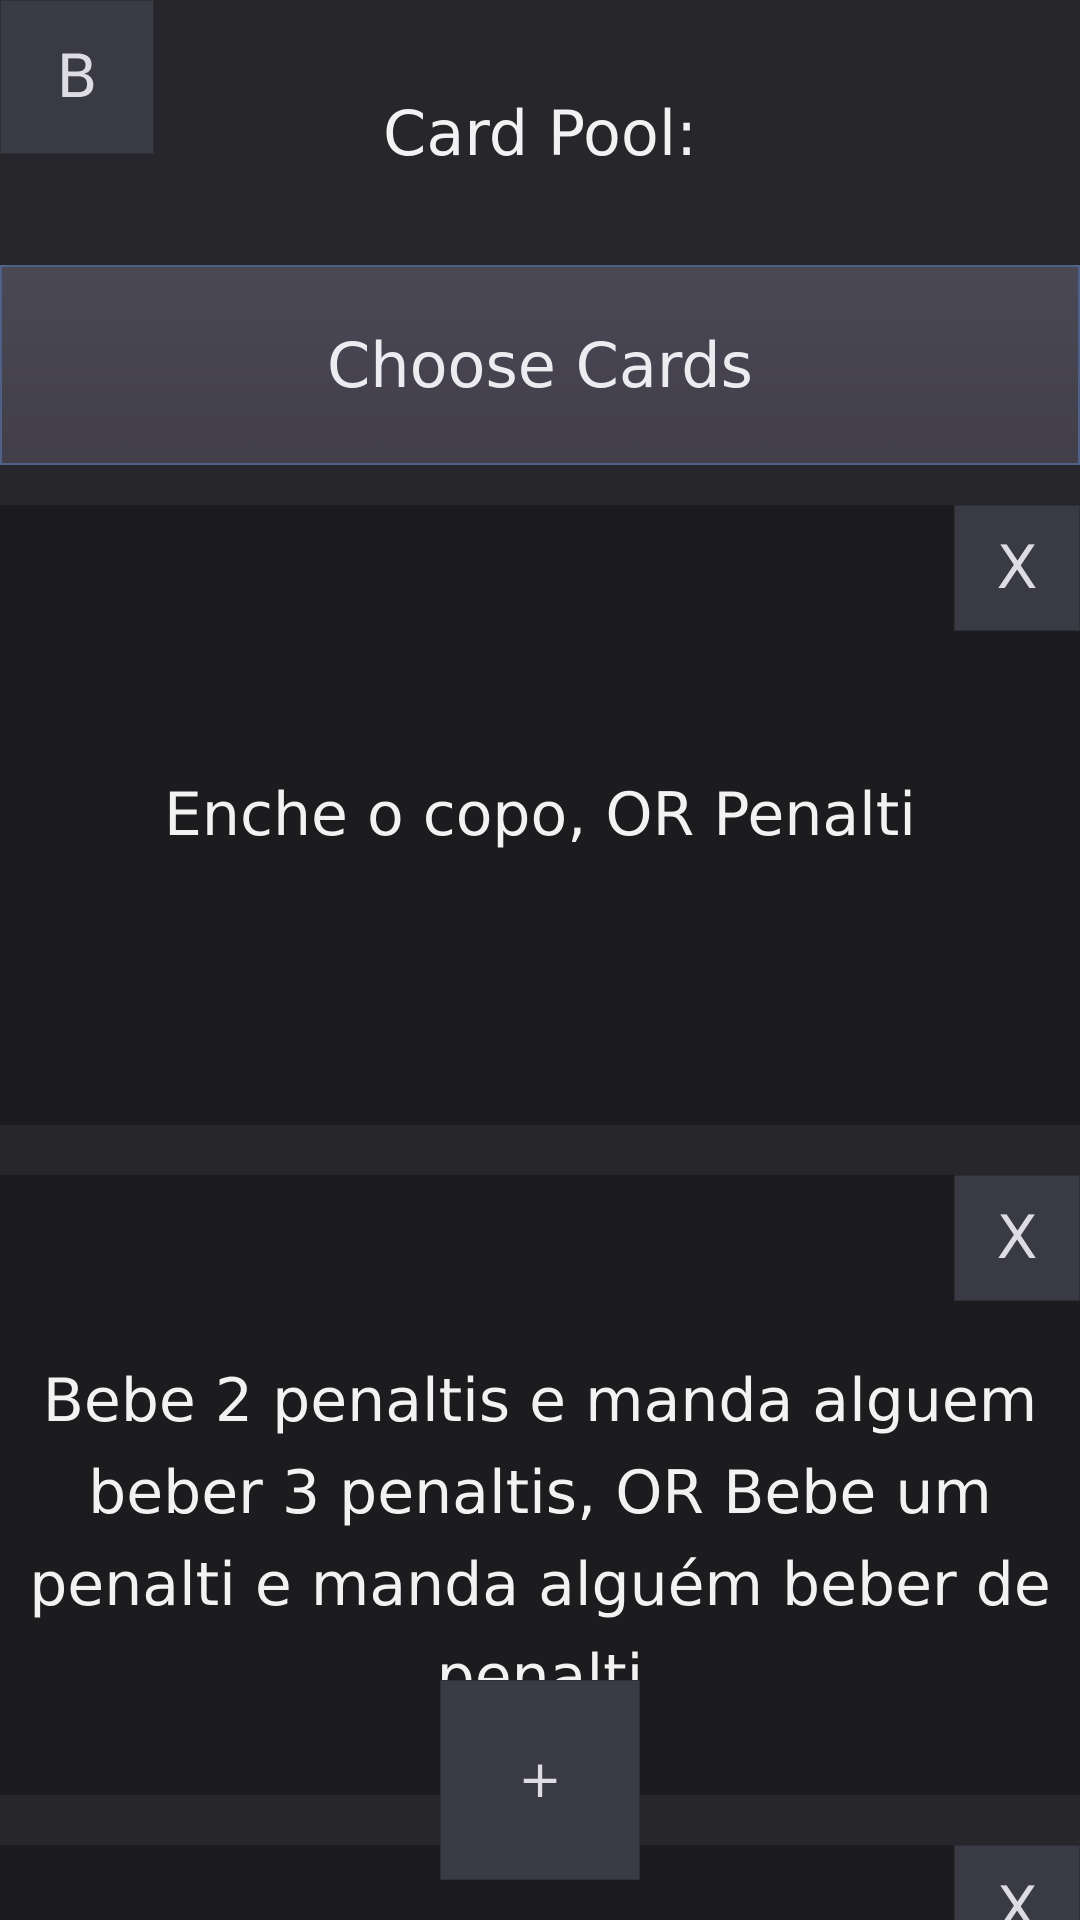 This screenshot has width=1080, height=1920. I want to click on card-text: Enche o copo, OR Penalti, so click(540, 815).